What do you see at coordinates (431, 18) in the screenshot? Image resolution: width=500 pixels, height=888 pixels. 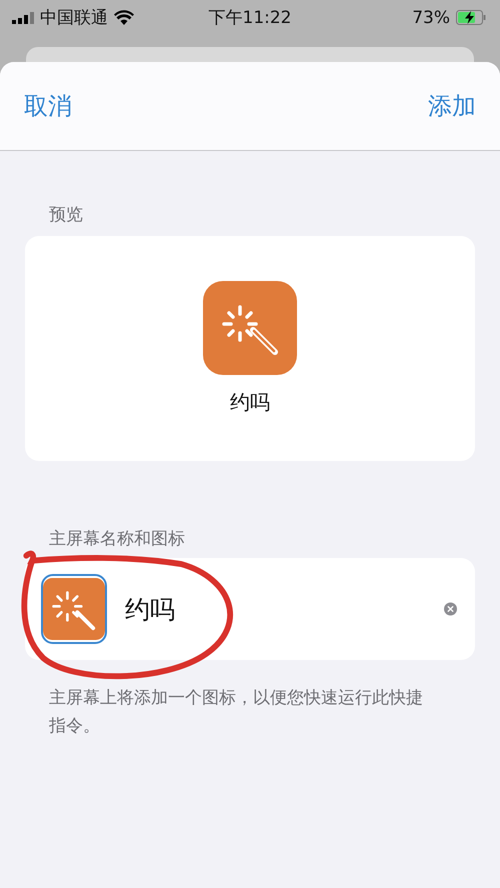 I see `battery-percent: 73%` at bounding box center [431, 18].